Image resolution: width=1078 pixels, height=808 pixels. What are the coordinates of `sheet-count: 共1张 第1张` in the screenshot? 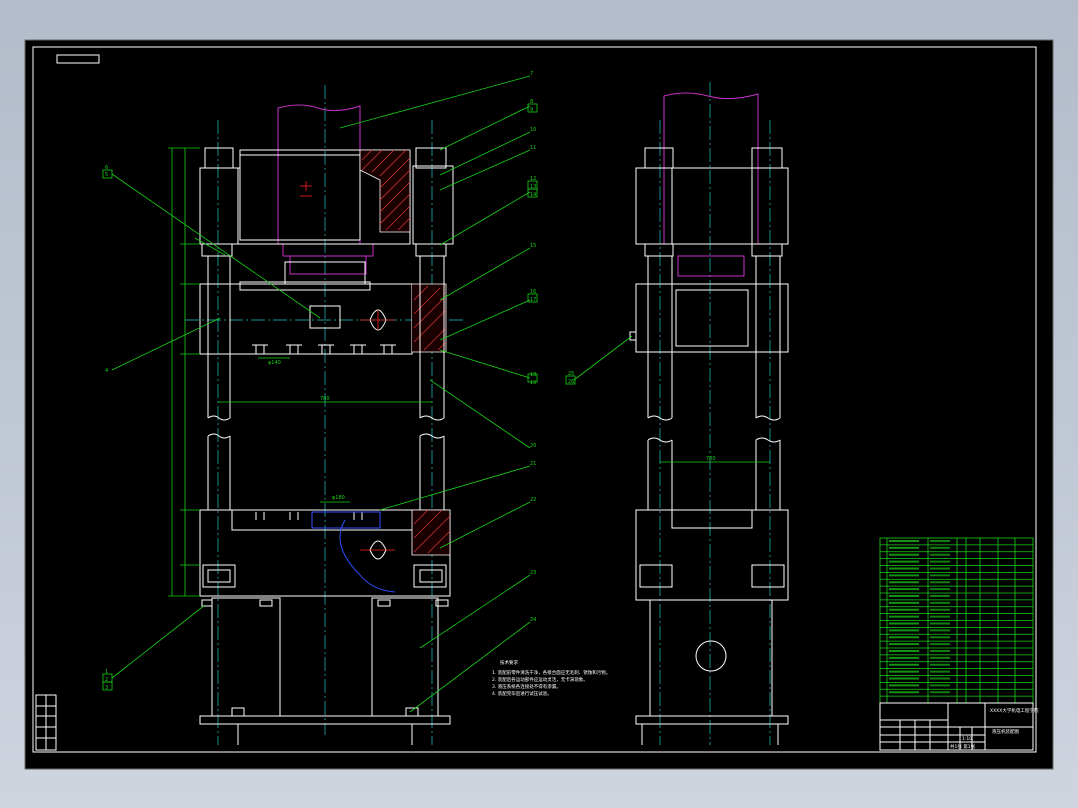 It's located at (963, 746).